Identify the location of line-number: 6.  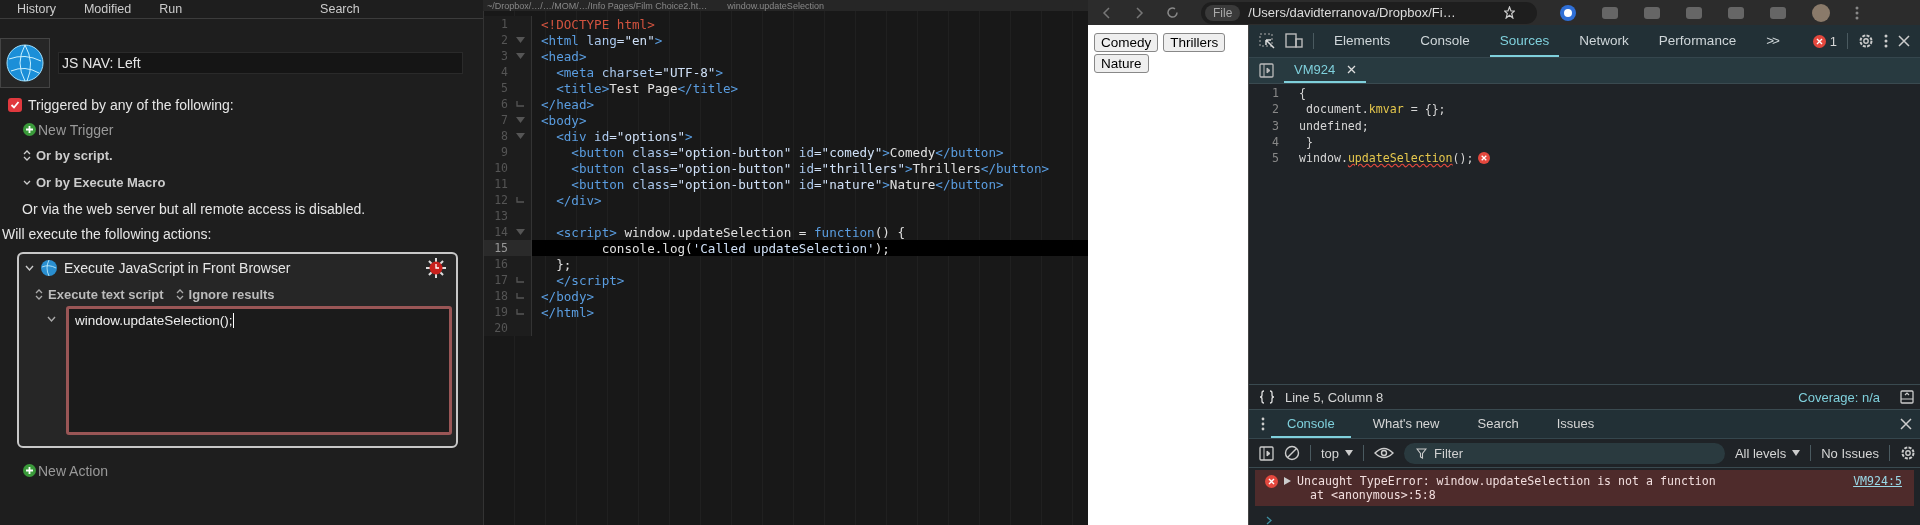
(504, 104).